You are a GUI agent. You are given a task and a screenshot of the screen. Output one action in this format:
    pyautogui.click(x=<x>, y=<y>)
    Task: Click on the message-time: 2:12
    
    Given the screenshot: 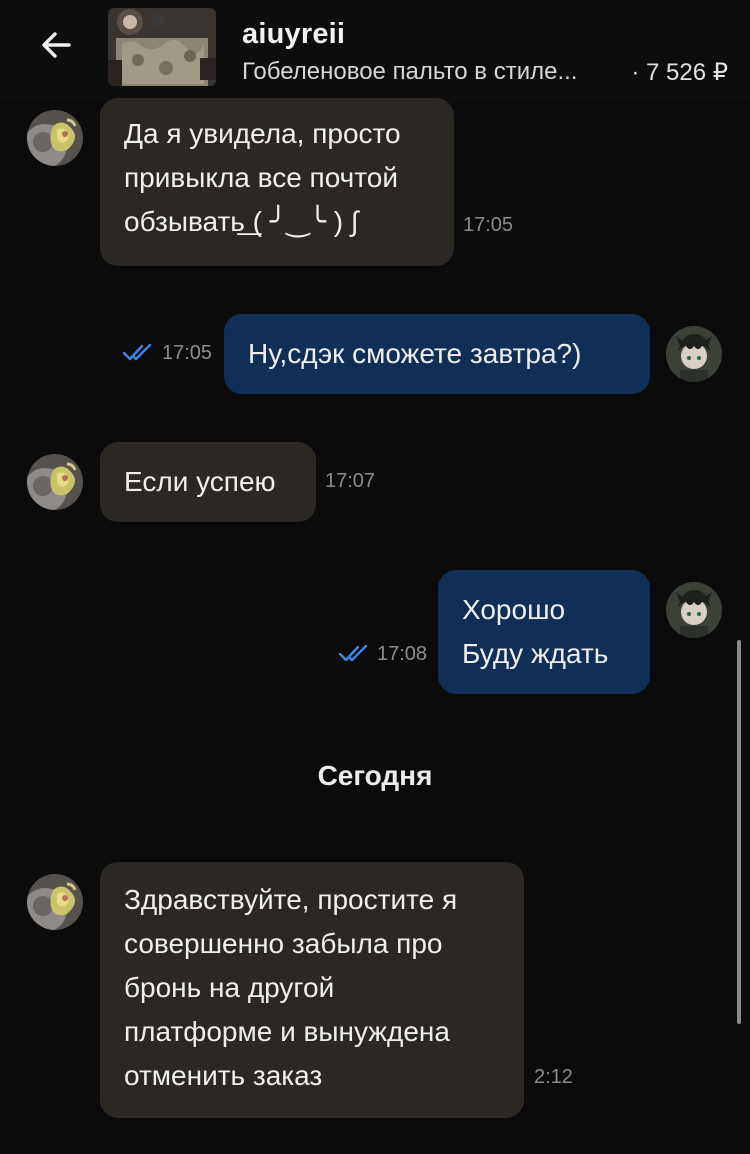 What is the action you would take?
    pyautogui.click(x=553, y=1077)
    